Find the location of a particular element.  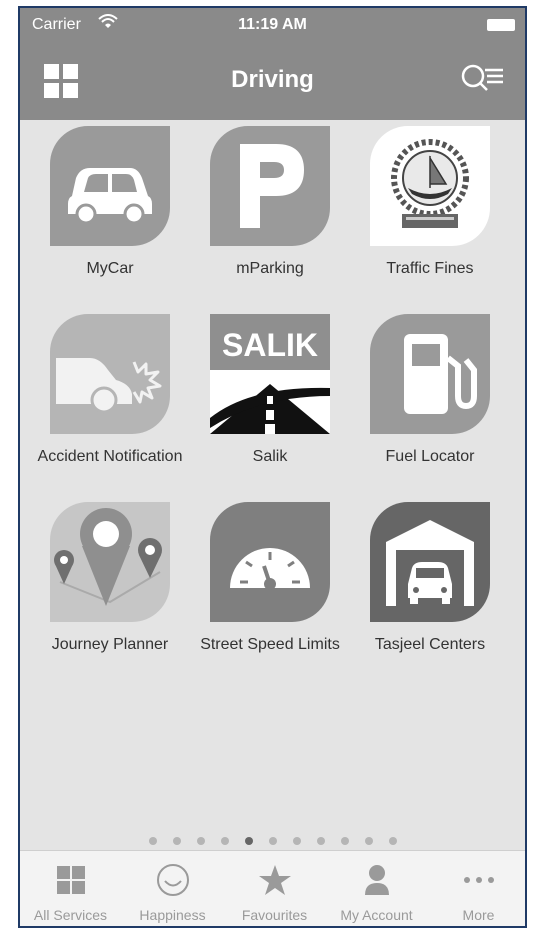

star-icon is located at coordinates (274, 880).